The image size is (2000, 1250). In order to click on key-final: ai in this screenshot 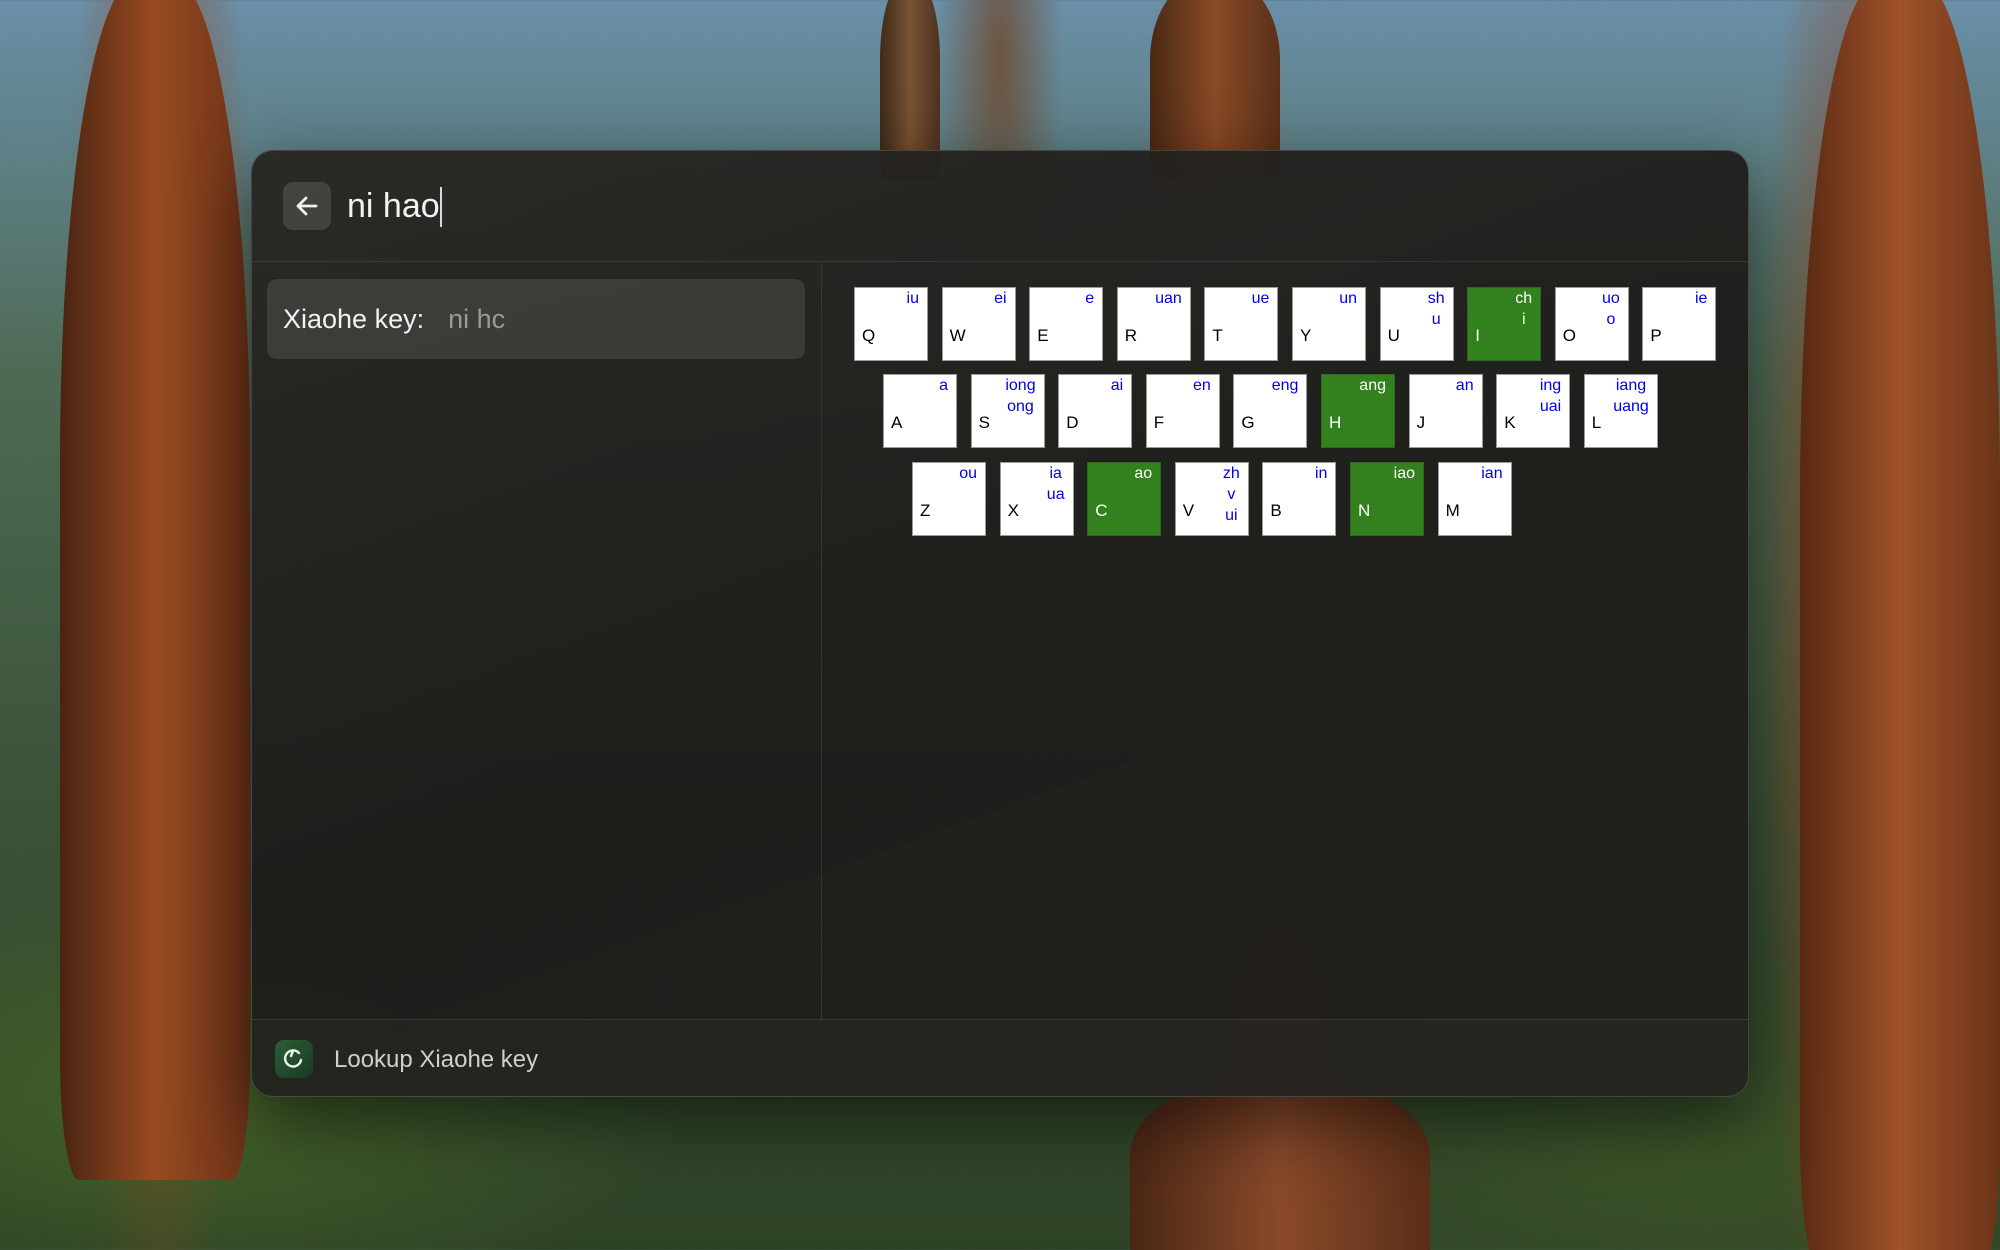, I will do `click(1117, 385)`.